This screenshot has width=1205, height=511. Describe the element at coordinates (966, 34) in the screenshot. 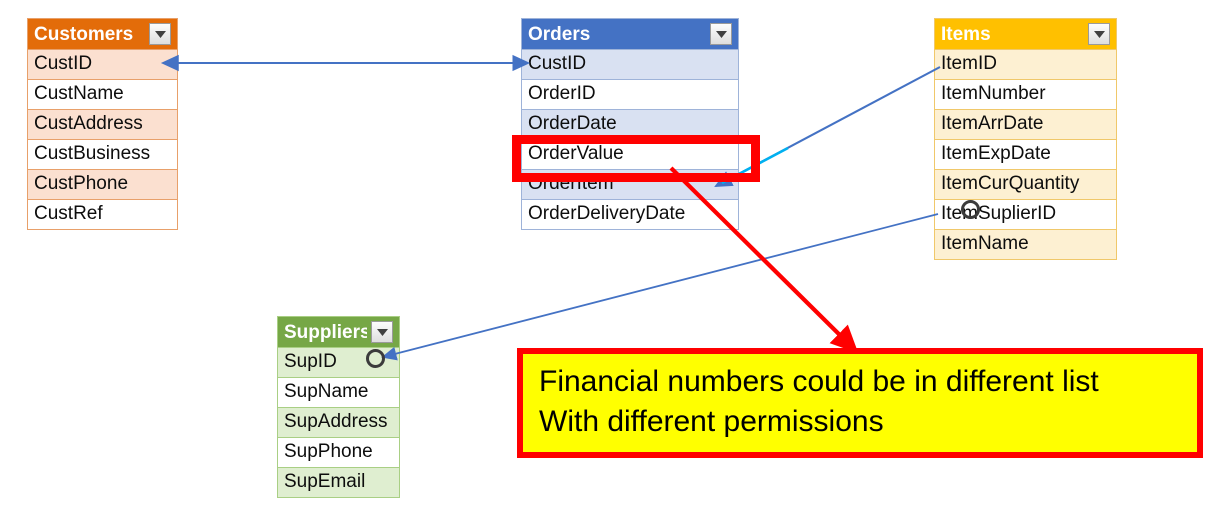

I see `table-items-title: Items` at that location.